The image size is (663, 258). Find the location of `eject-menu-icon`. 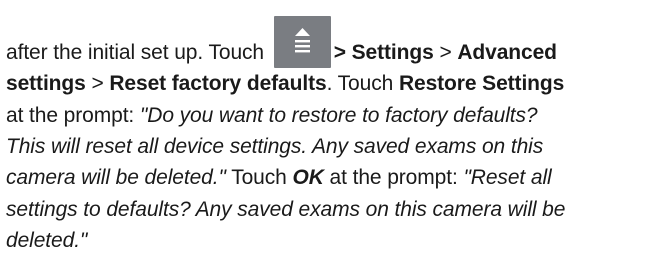

eject-menu-icon is located at coordinates (302, 40).